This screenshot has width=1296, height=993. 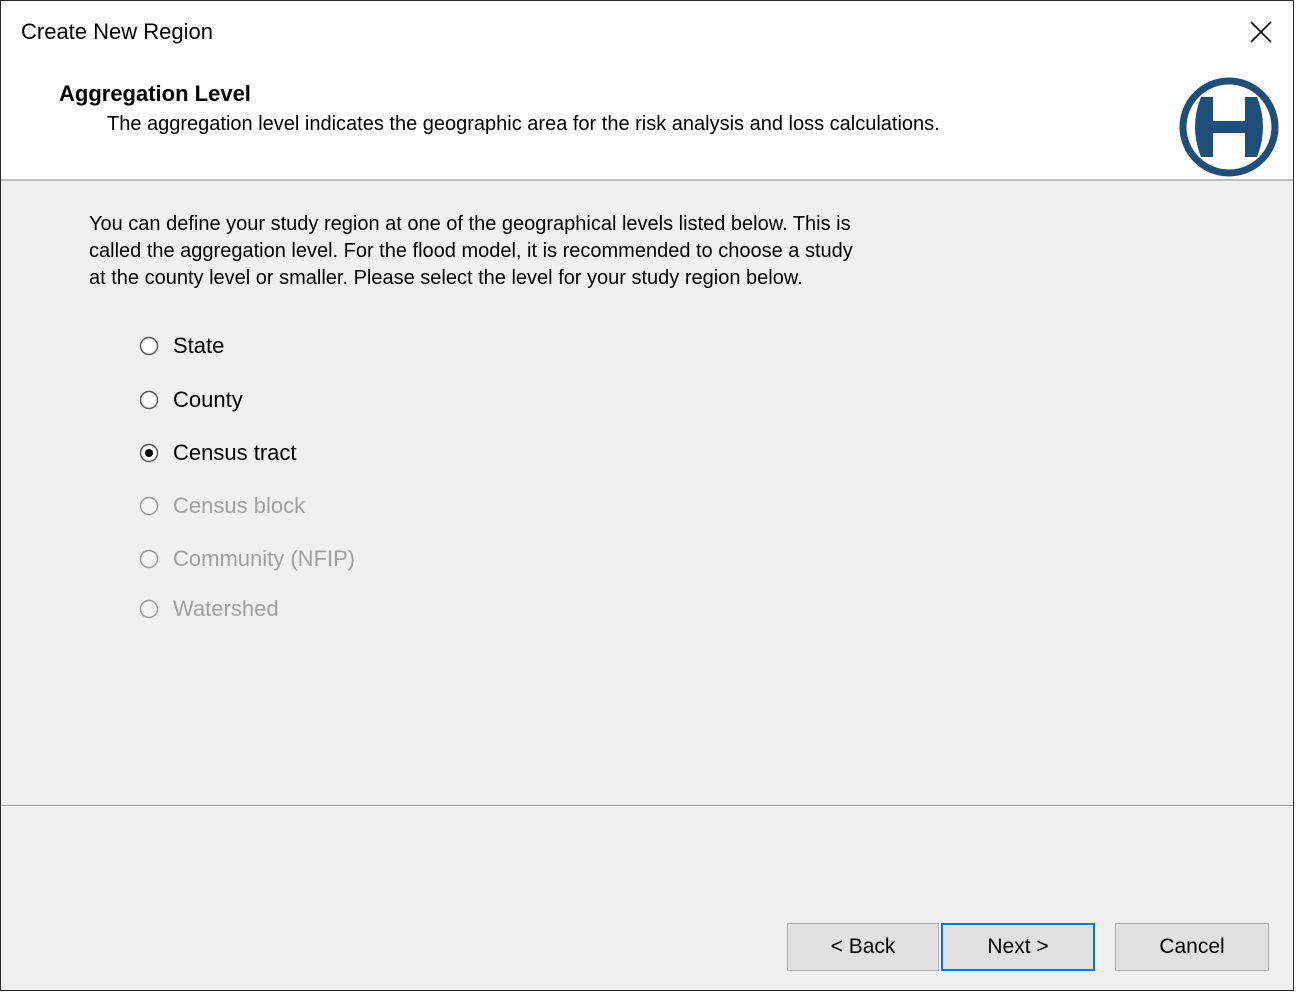 I want to click on close-x-icon, so click(x=1261, y=32).